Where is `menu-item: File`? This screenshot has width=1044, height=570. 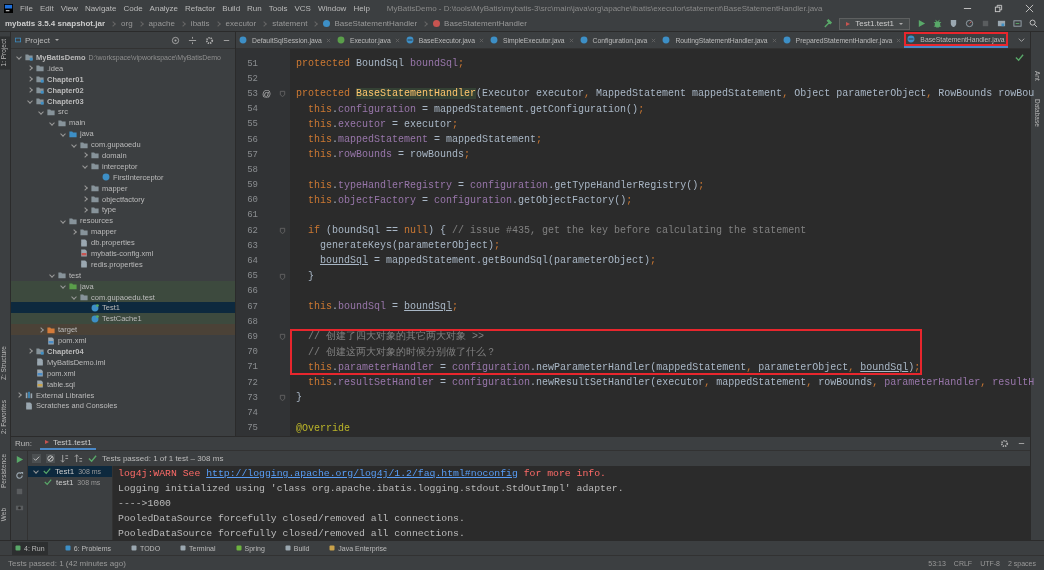 menu-item: File is located at coordinates (26, 8).